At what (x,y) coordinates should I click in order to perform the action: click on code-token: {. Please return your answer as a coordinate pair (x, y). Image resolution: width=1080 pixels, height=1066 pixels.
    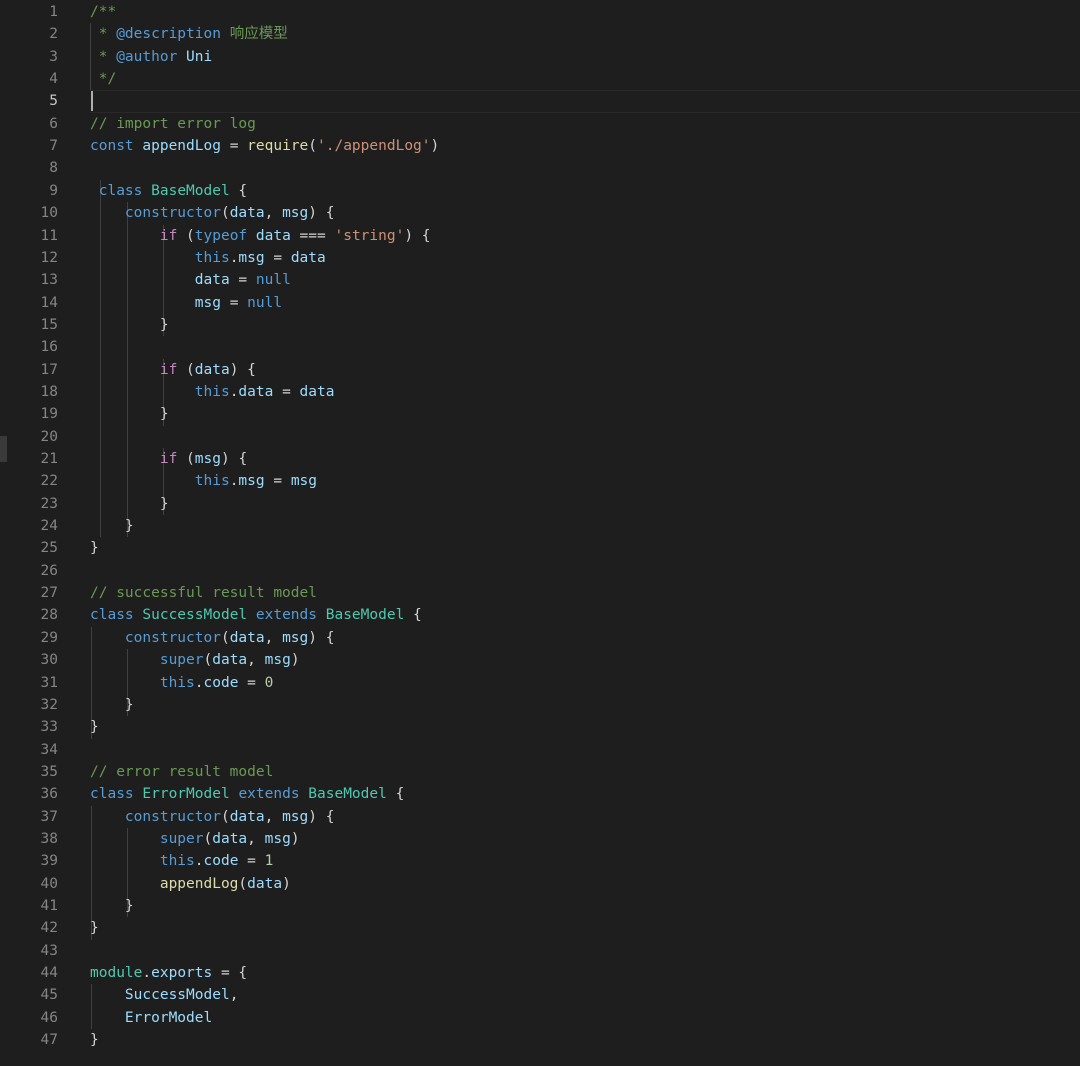
    Looking at the image, I should click on (238, 190).